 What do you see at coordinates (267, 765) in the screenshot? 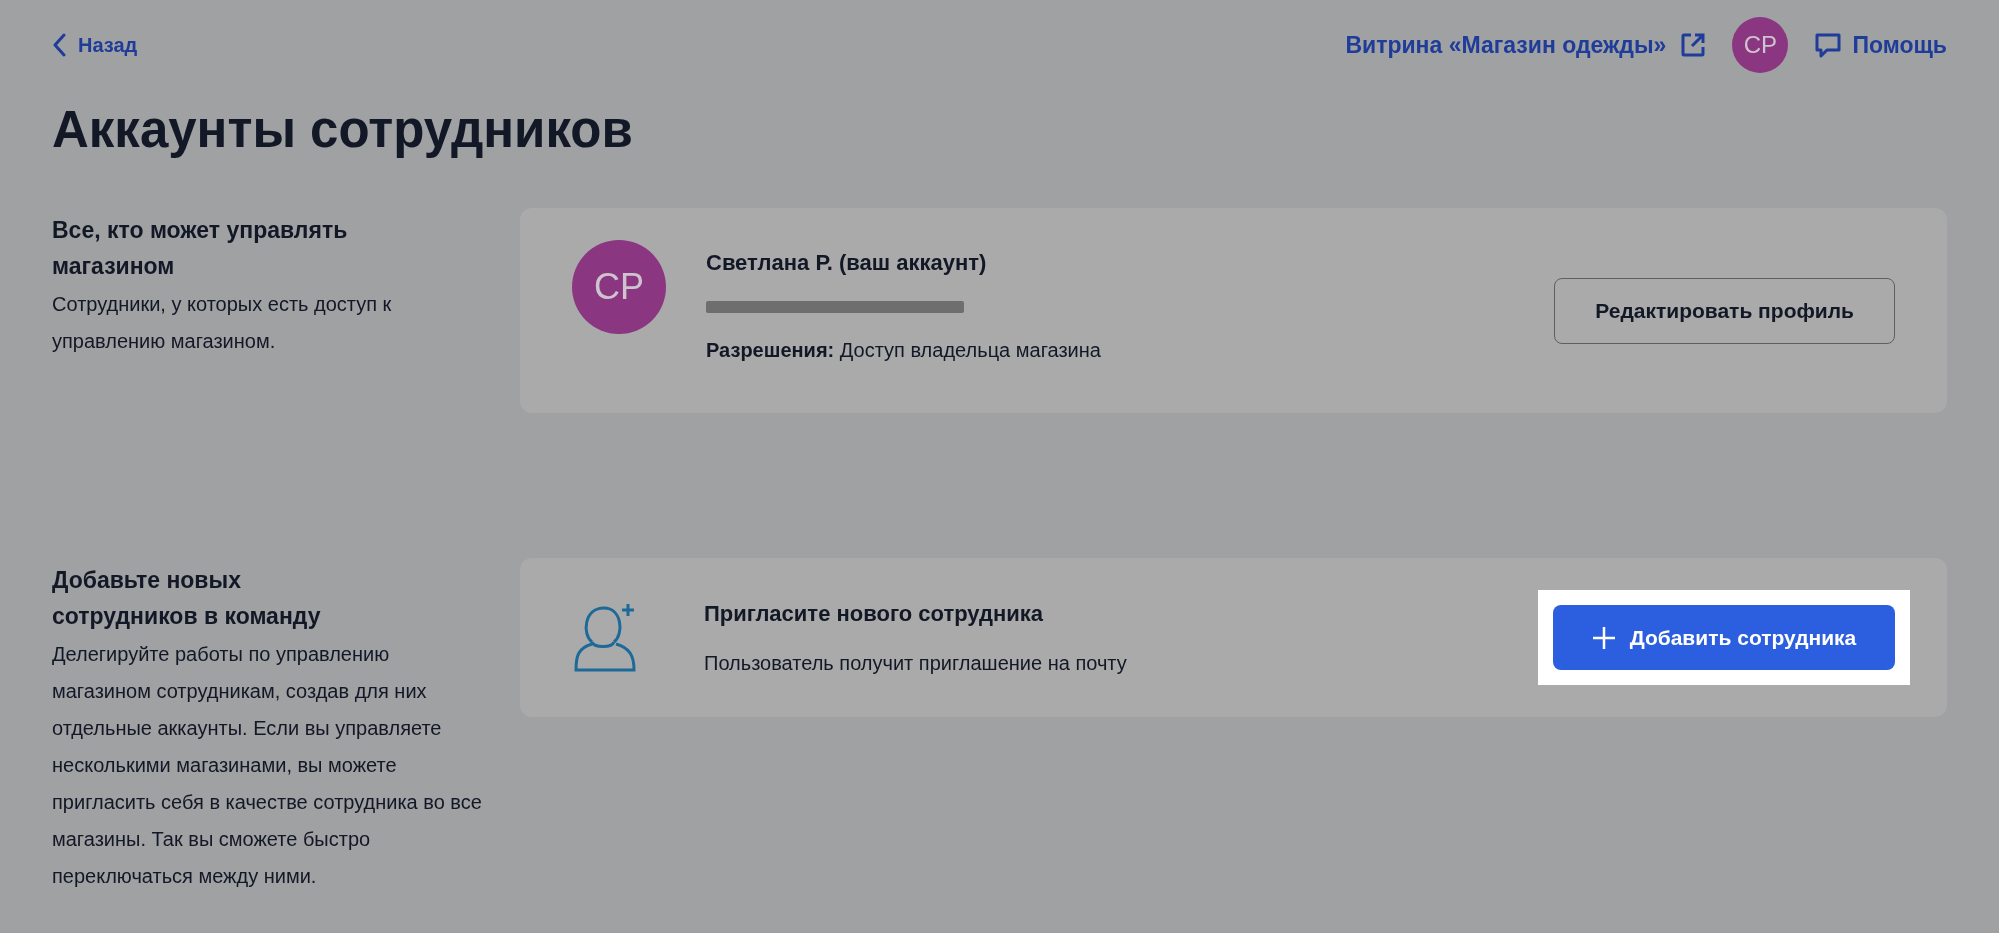
I see `section-description: Делегируйте работы по управлению магазином сотрудникам, создав для них отдельные аккаунты. Если вы управляете несколькими магазинами, вы можете пригласить себя в качестве сотрудника во все магазины. Так вы сможете быстро переключаться между ними.` at bounding box center [267, 765].